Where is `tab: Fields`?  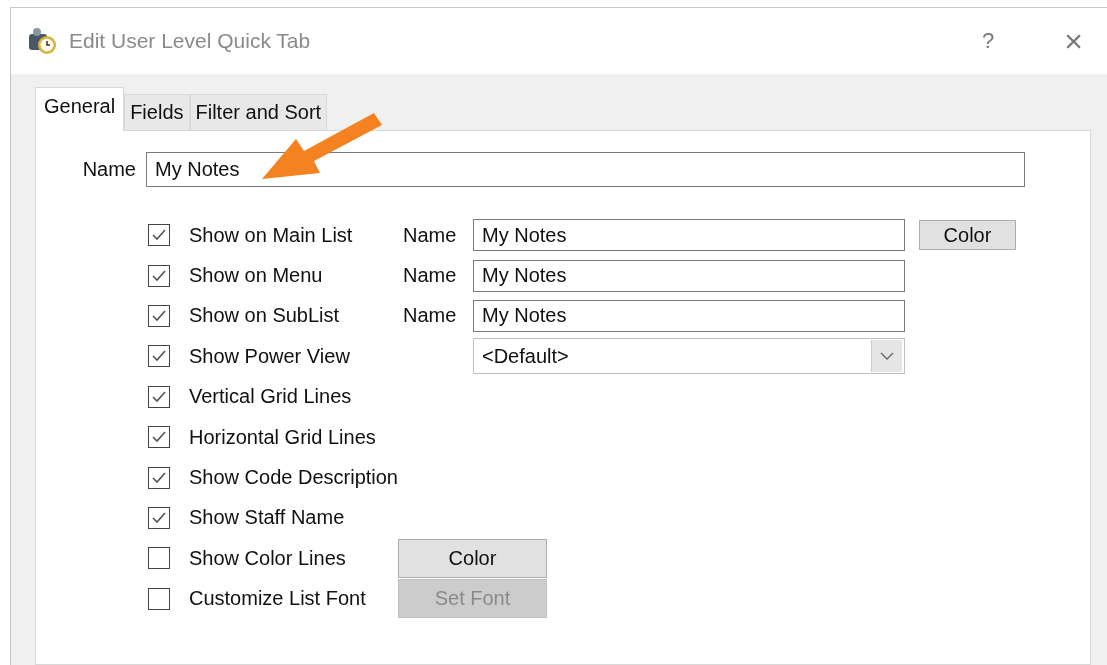 tab: Fields is located at coordinates (157, 112).